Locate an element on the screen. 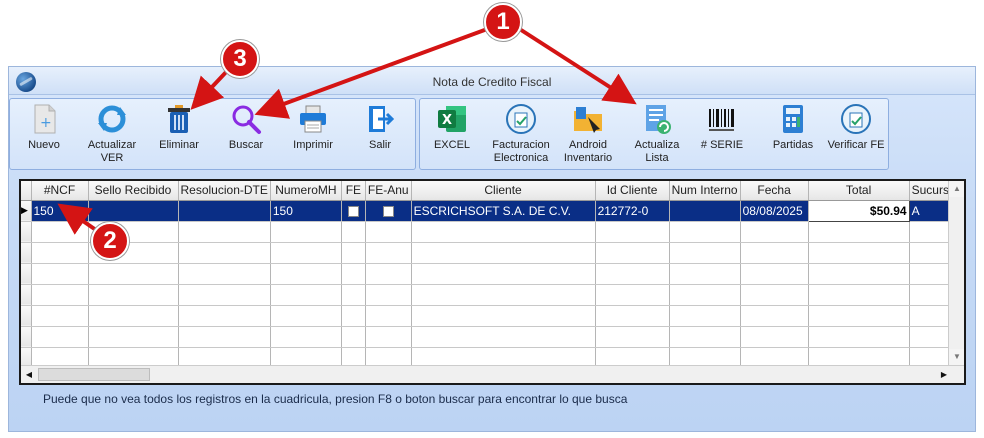  col-header-ncf: #NCF is located at coordinates (60, 191).